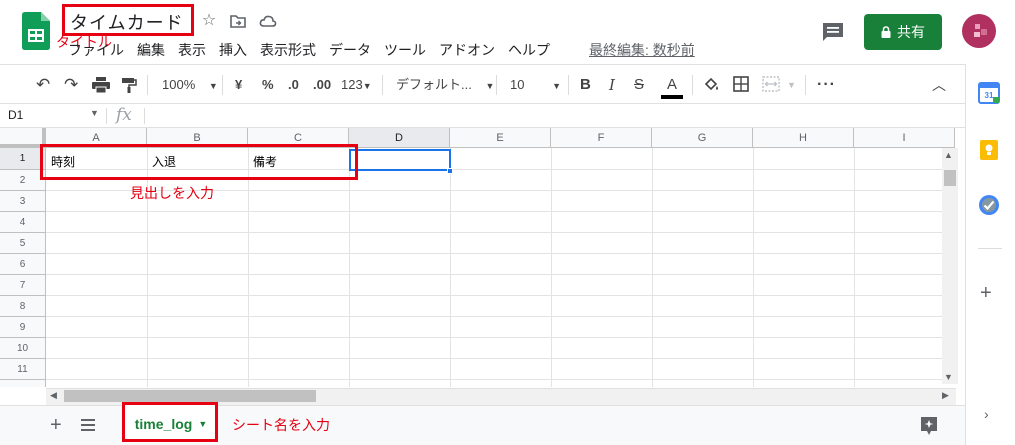 The height and width of the screenshot is (445, 1015). I want to click on chevron-right-icon: ›, so click(986, 414).